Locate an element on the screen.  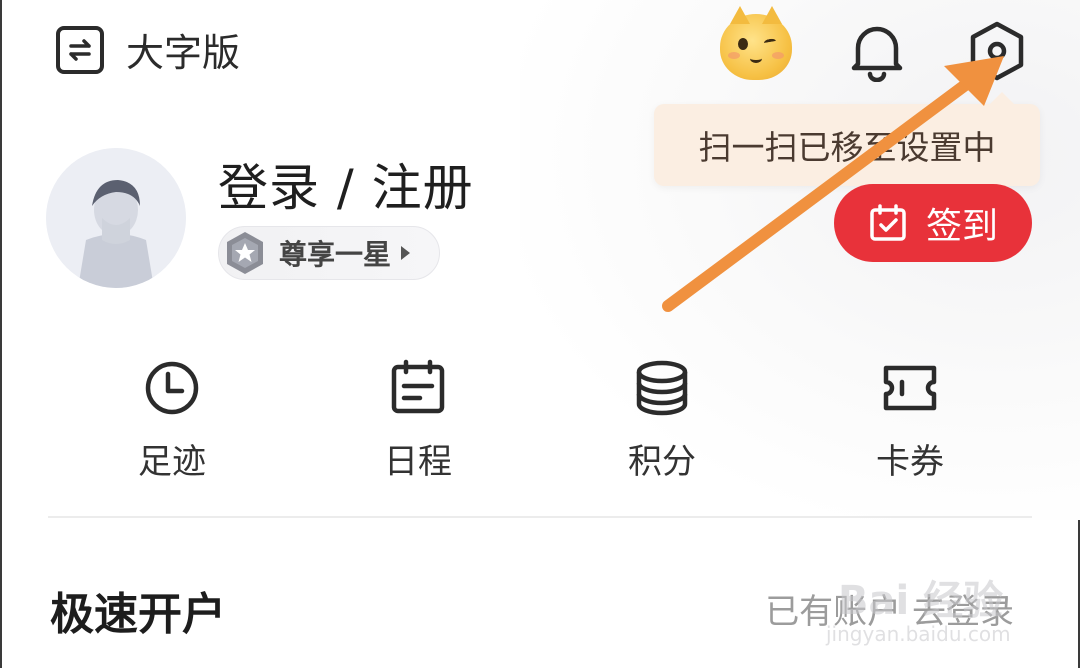
check-in-button: 签到 is located at coordinates (933, 223).